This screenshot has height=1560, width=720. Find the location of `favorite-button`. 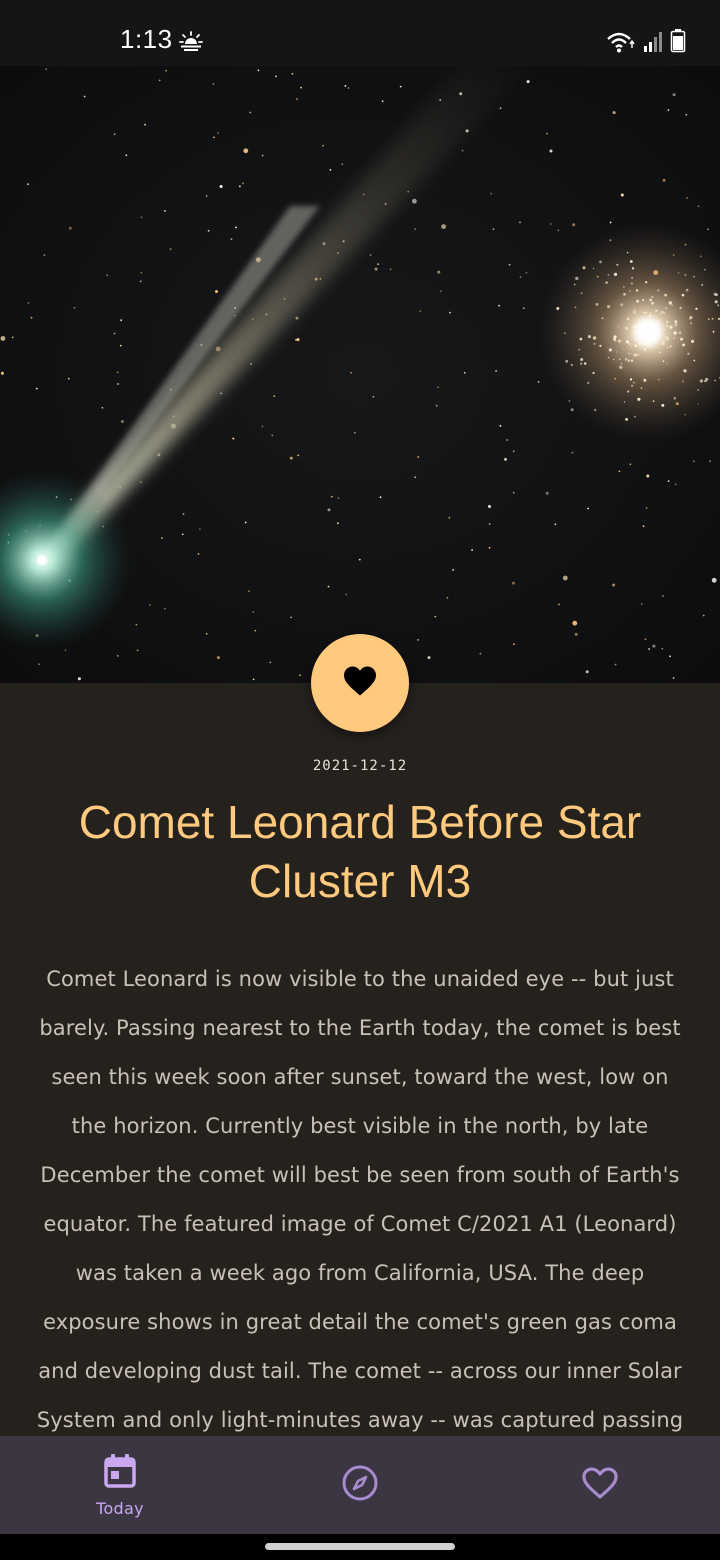

favorite-button is located at coordinates (360, 683).